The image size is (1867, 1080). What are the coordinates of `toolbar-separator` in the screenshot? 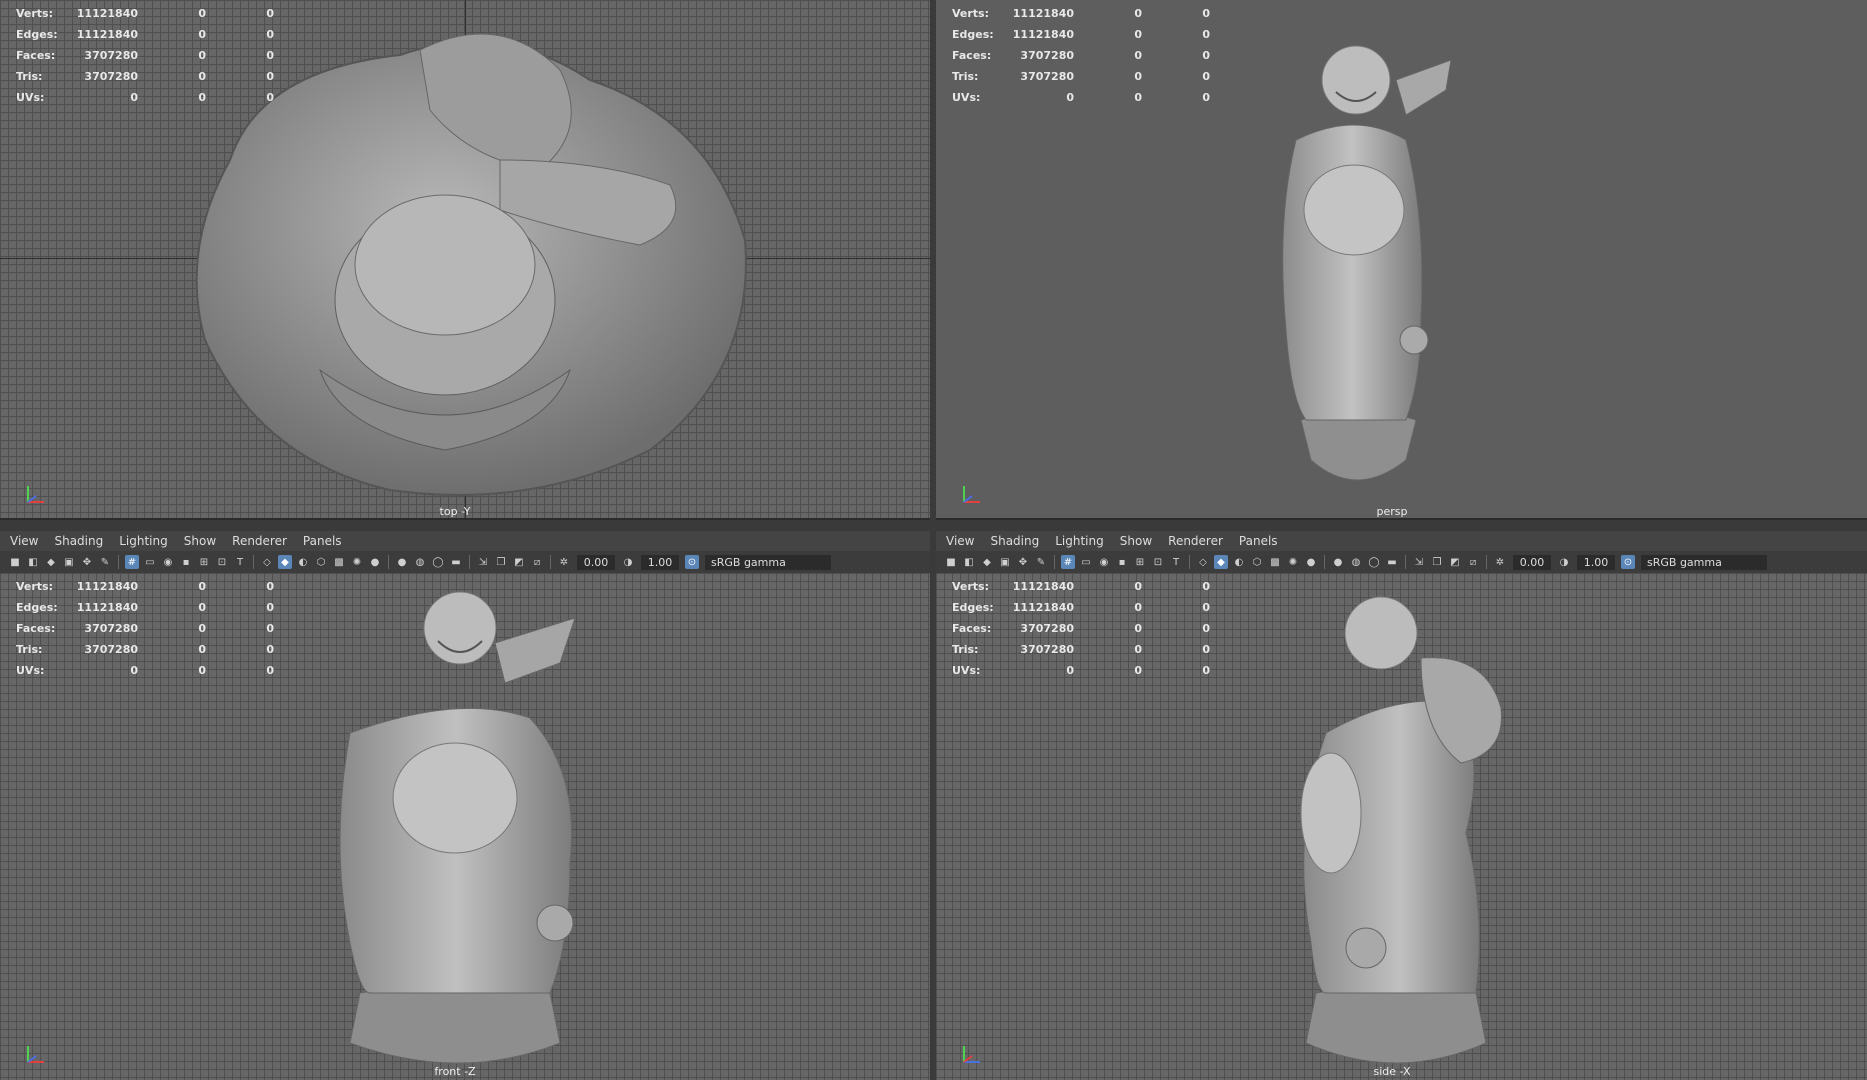 It's located at (388, 562).